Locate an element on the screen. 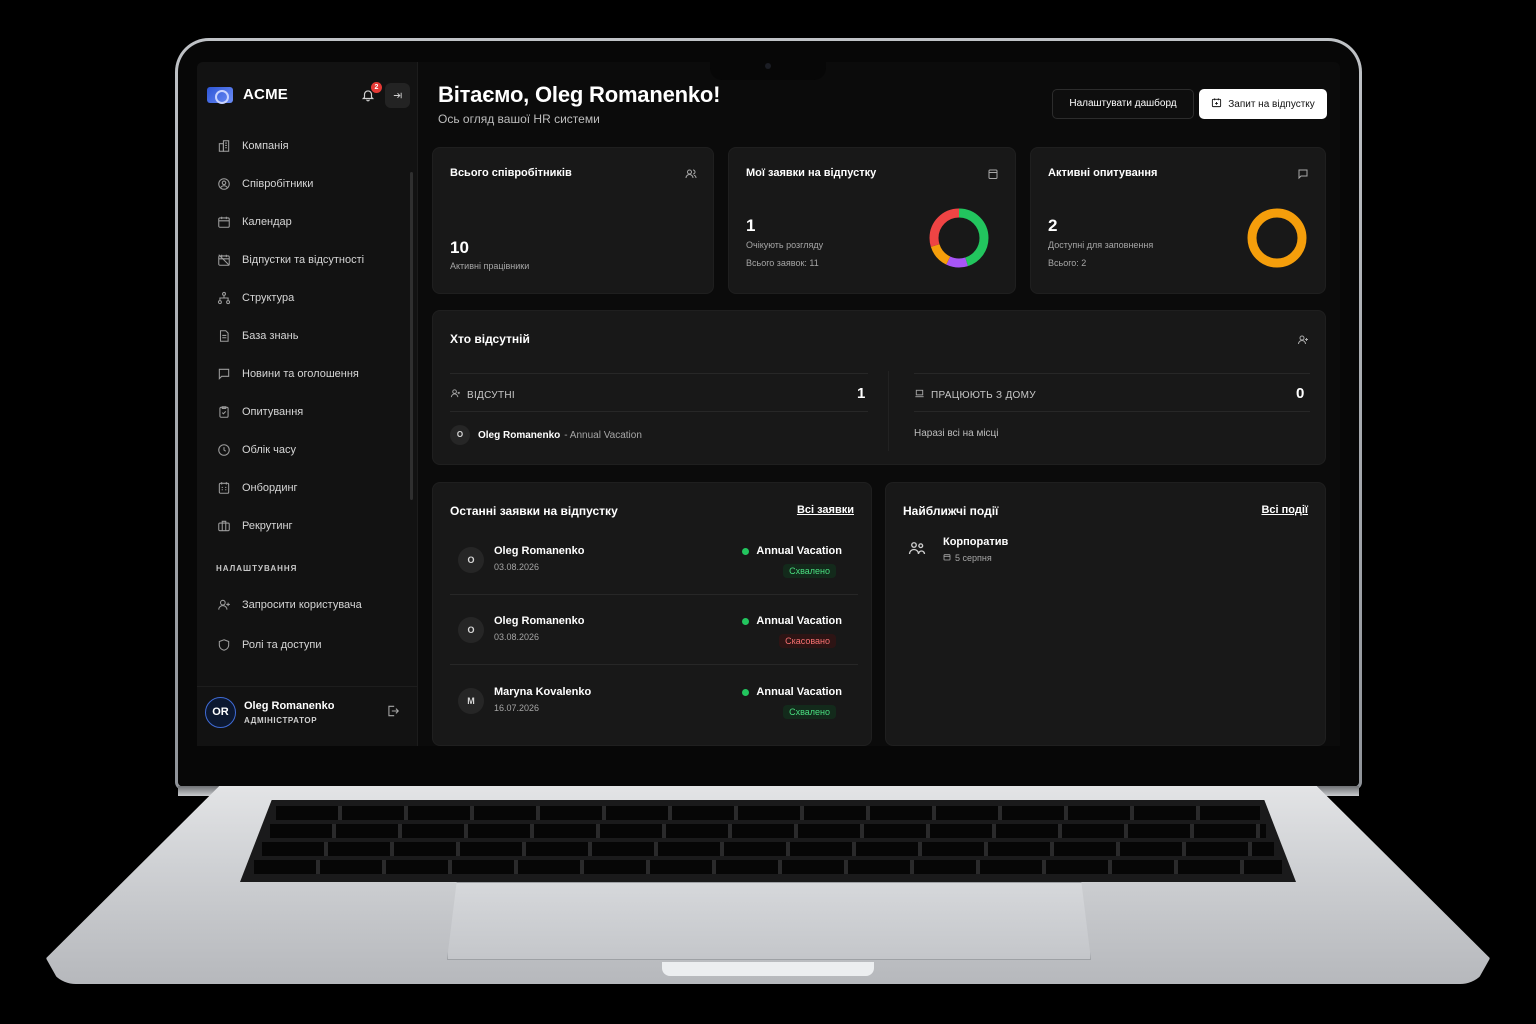  sidebar-item-time-tracking: Облік часу is located at coordinates (307, 450).